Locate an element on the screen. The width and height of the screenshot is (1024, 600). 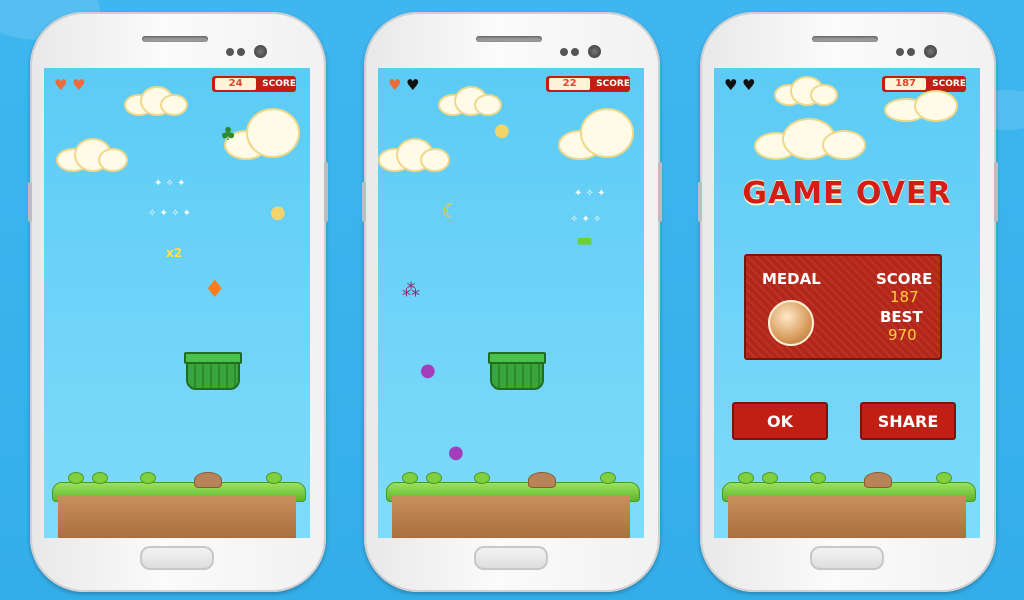
broccoli-icon: ♣ is located at coordinates (228, 134).